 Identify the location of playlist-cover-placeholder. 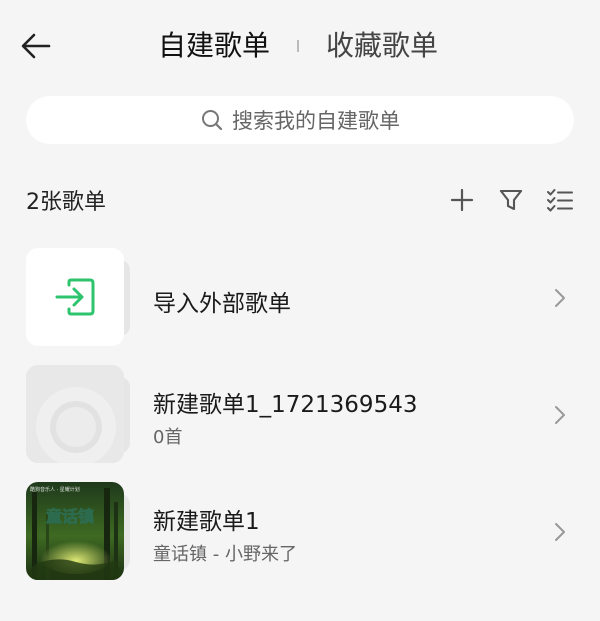
(75, 414).